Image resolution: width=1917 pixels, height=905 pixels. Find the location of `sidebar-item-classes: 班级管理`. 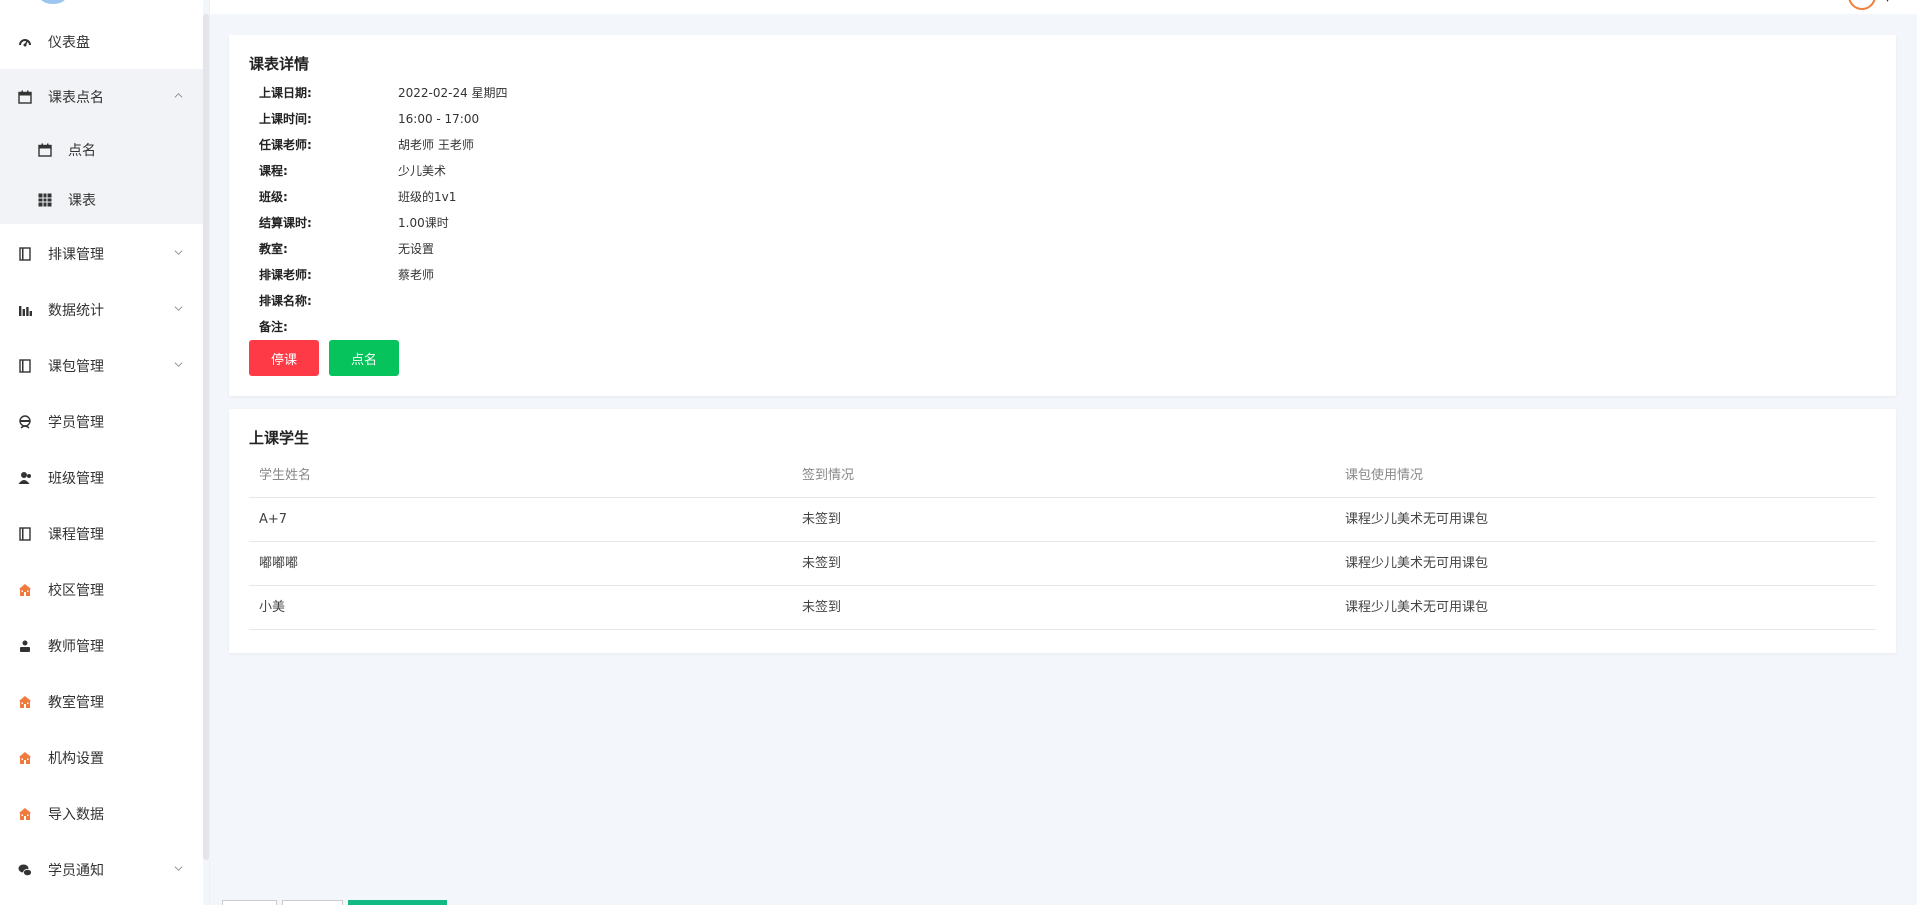

sidebar-item-classes: 班级管理 is located at coordinates (101, 478).